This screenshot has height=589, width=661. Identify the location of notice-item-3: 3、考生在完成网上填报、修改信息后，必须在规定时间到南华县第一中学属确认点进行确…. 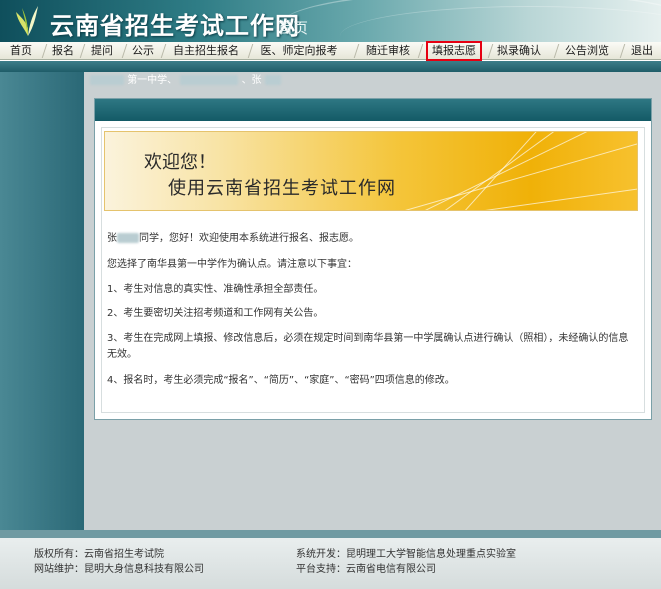
(368, 346).